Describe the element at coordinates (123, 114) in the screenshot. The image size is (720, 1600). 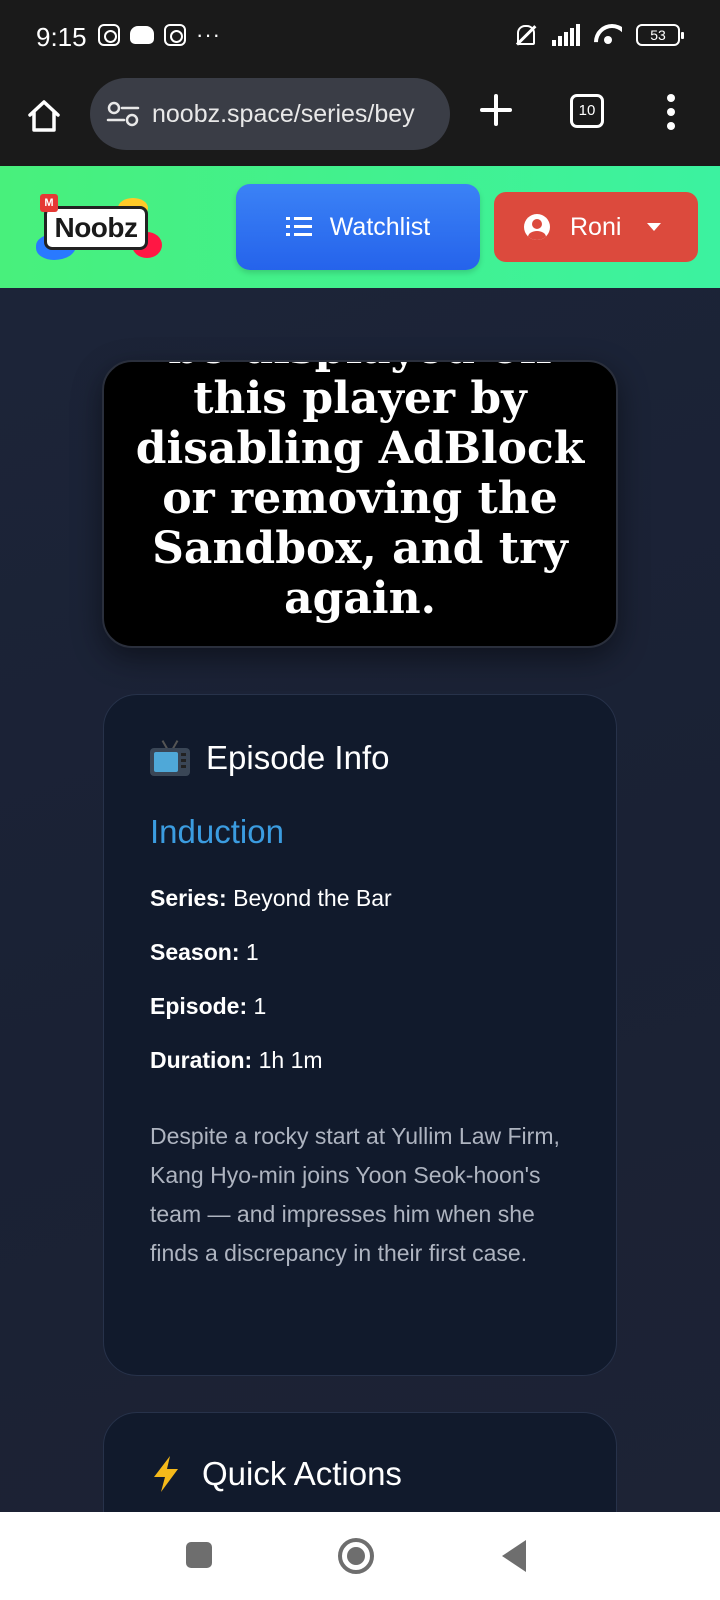
I see `site-settings-icon` at that location.